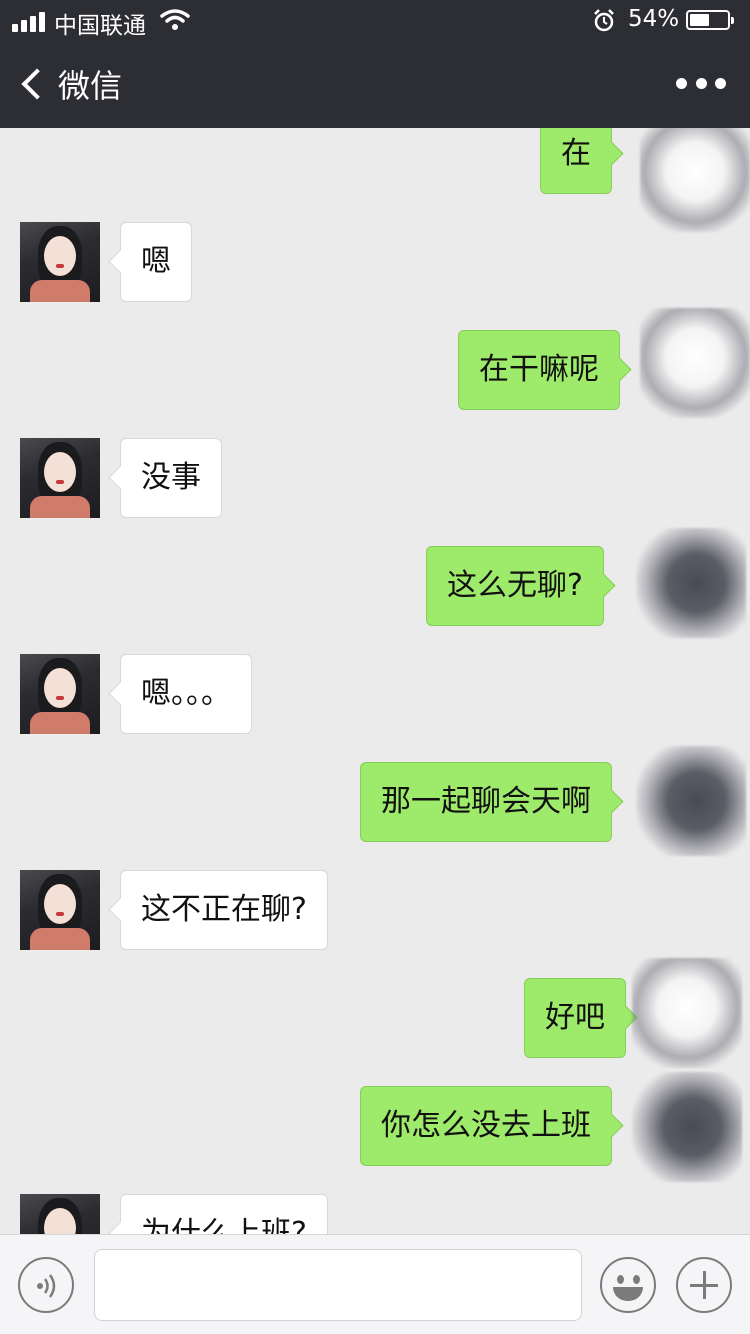  Describe the element at coordinates (224, 1214) in the screenshot. I see `incoming-message: 为什么上班?` at that location.